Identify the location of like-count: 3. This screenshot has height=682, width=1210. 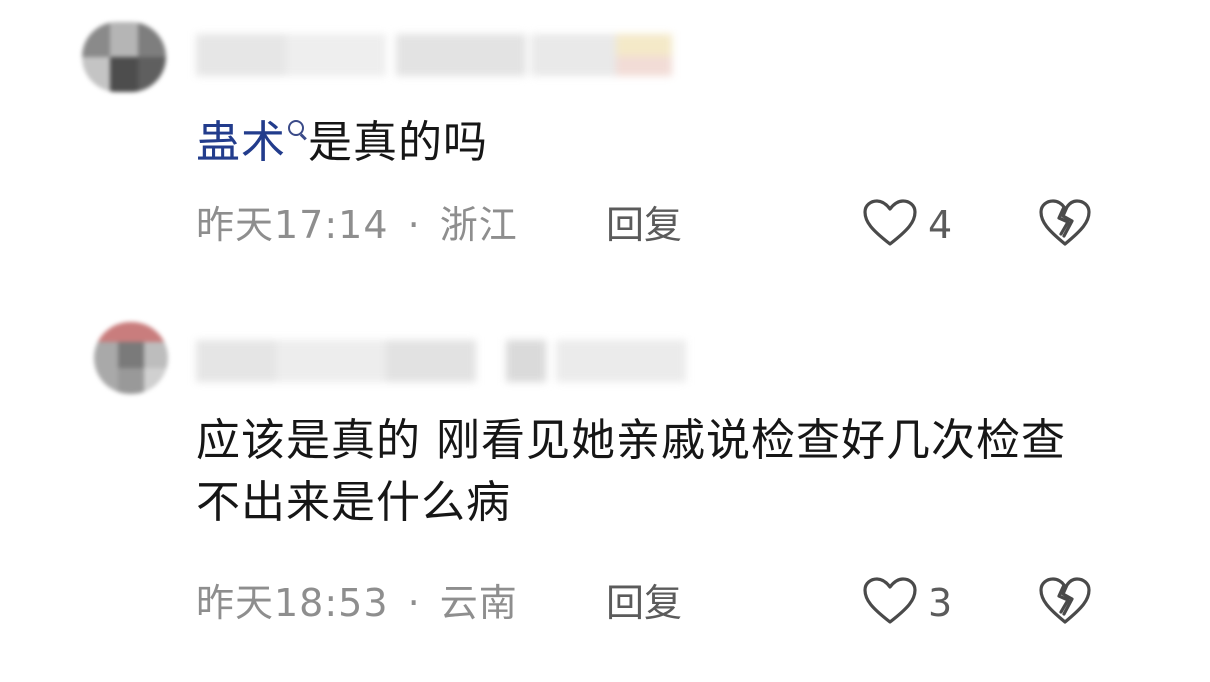
(940, 603).